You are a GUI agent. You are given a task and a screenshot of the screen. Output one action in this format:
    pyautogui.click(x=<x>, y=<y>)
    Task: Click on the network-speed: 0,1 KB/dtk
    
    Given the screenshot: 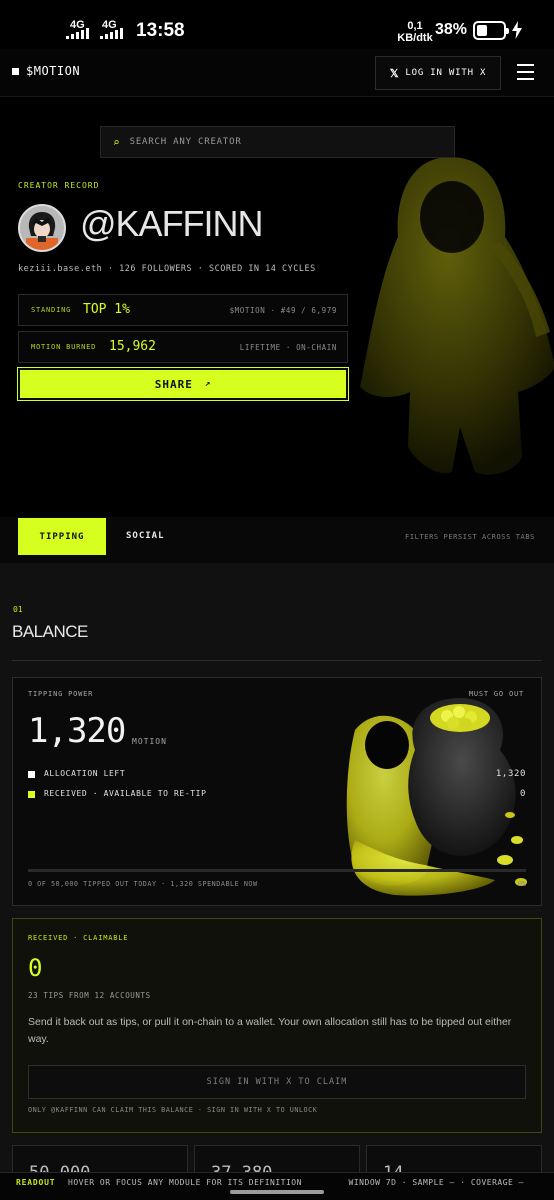 What is the action you would take?
    pyautogui.click(x=415, y=32)
    